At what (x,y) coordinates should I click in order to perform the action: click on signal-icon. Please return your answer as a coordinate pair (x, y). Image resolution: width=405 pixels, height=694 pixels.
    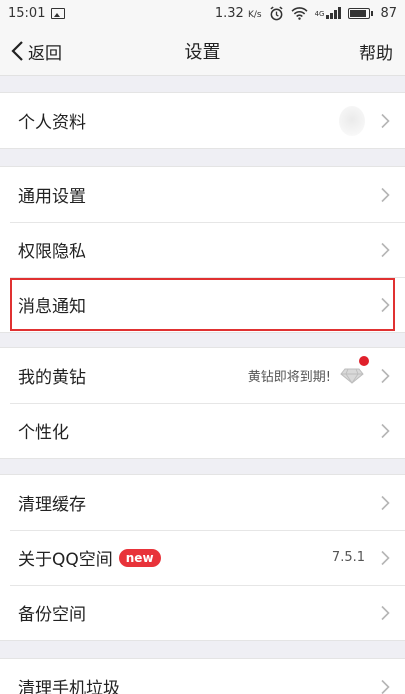
    Looking at the image, I should click on (334, 13).